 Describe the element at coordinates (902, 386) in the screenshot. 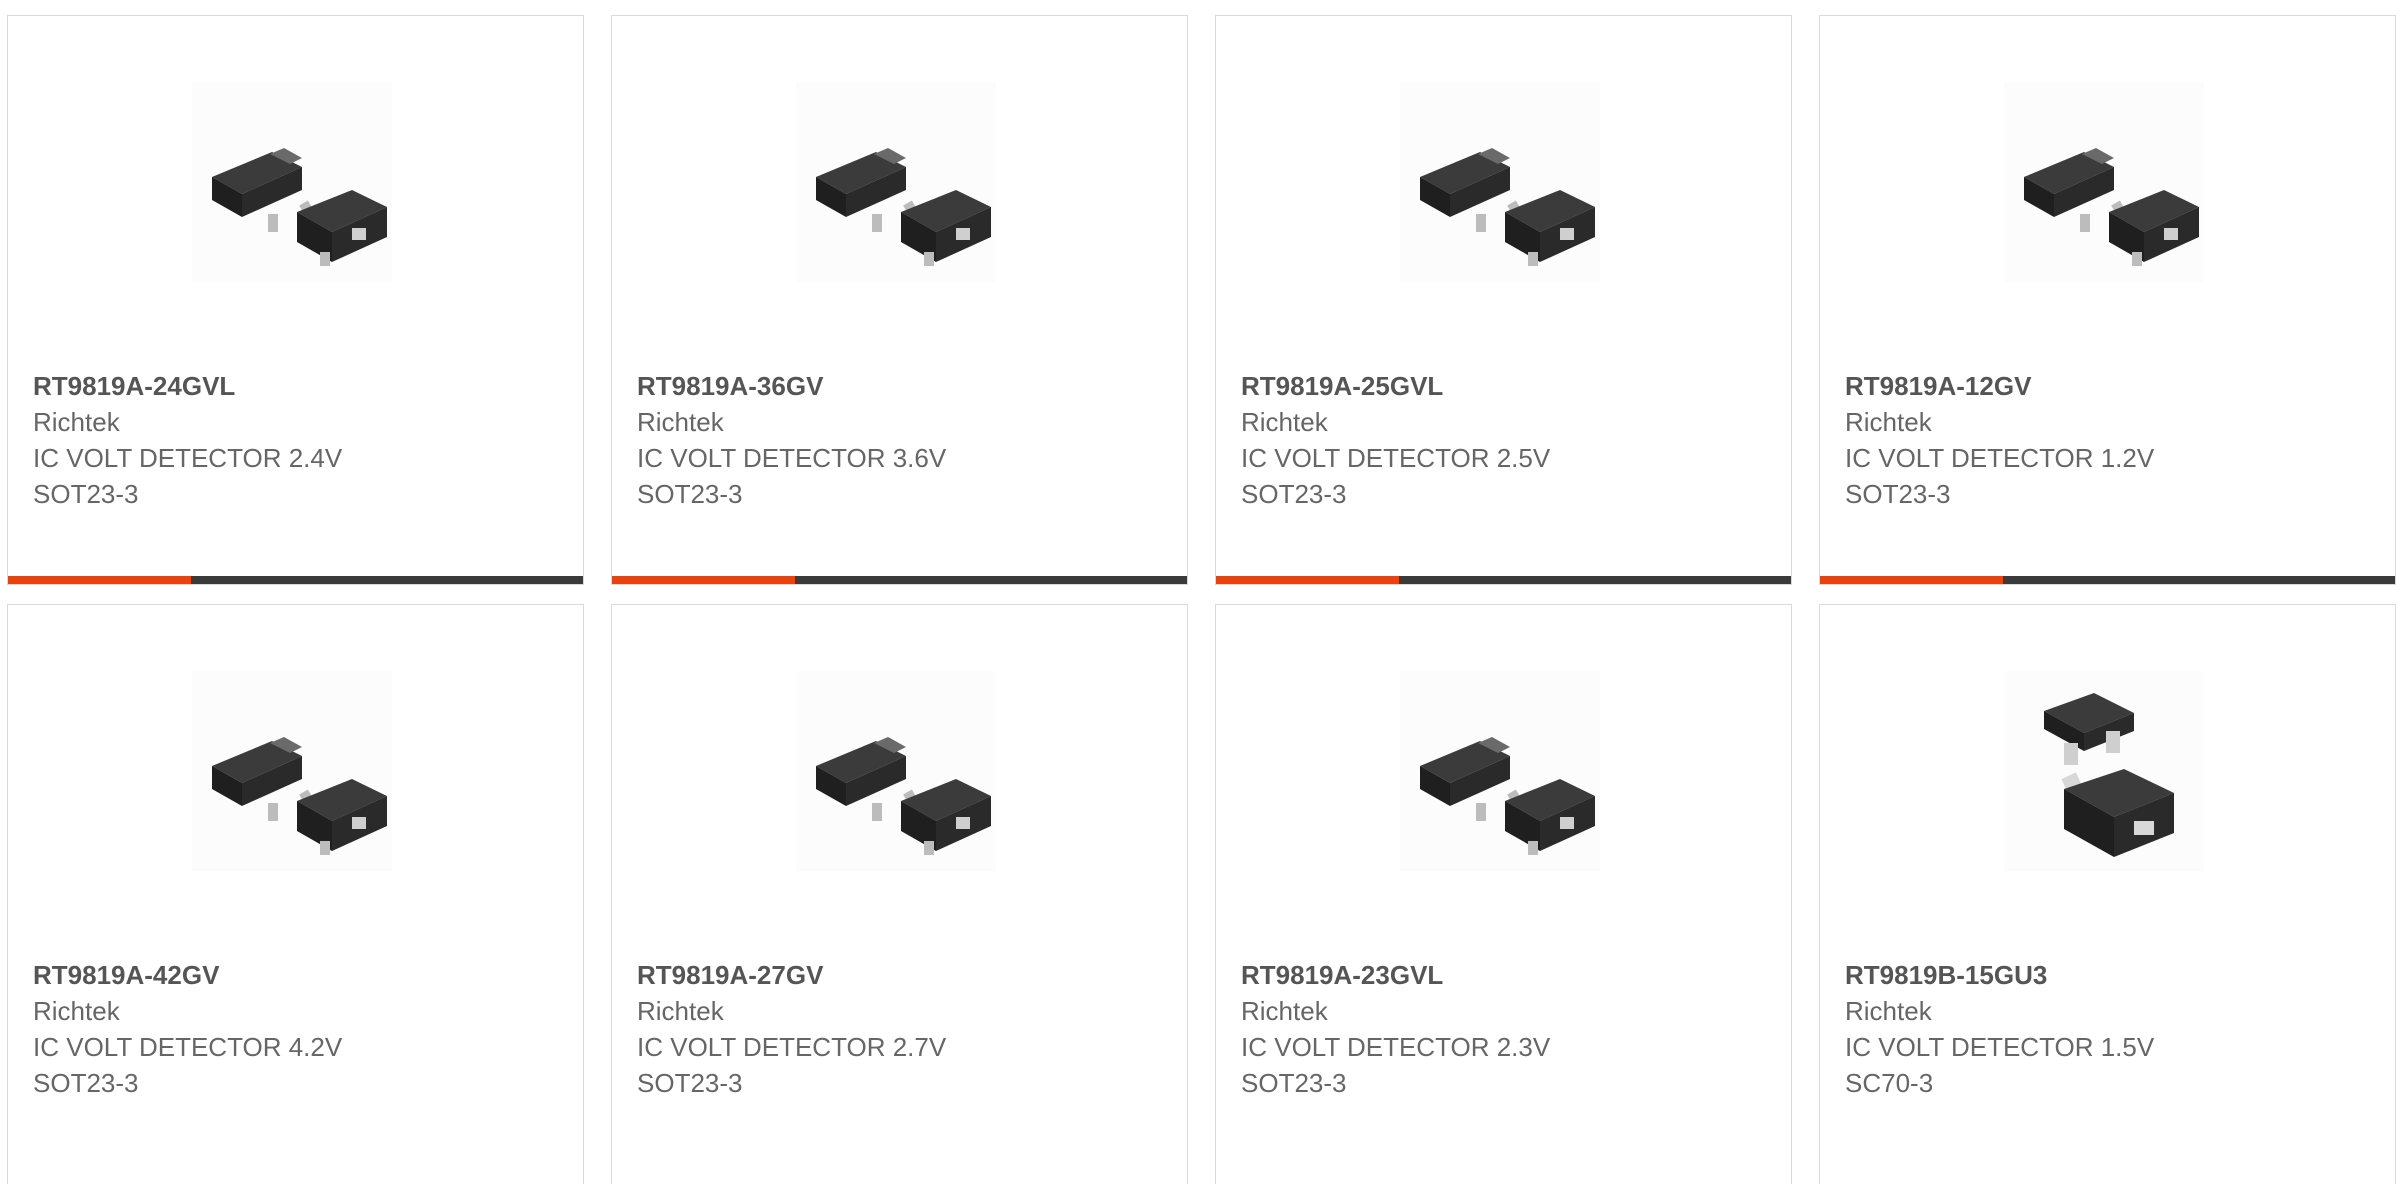

I see `part-number: RT9819A-36GV` at that location.